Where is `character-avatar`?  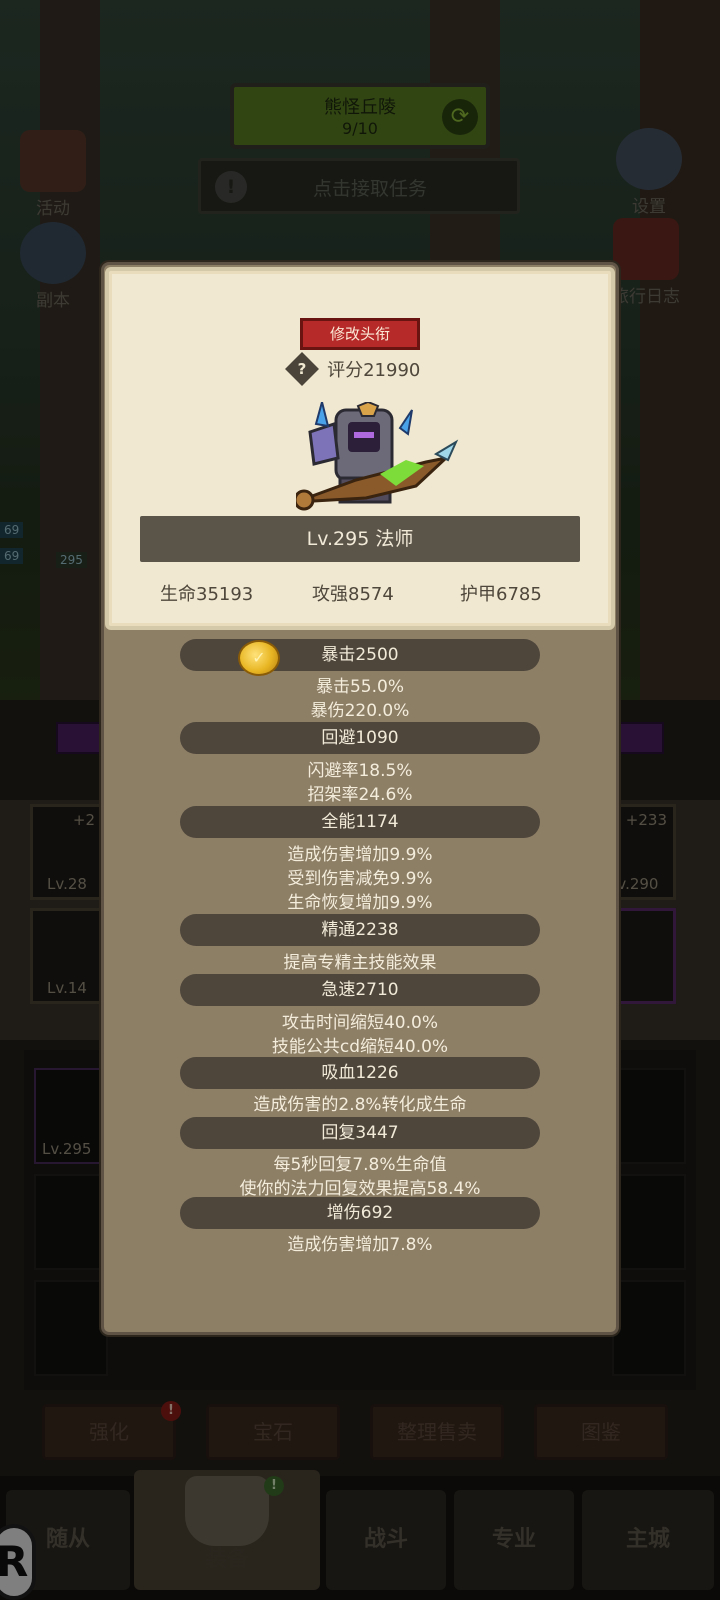 character-avatar is located at coordinates (377, 456).